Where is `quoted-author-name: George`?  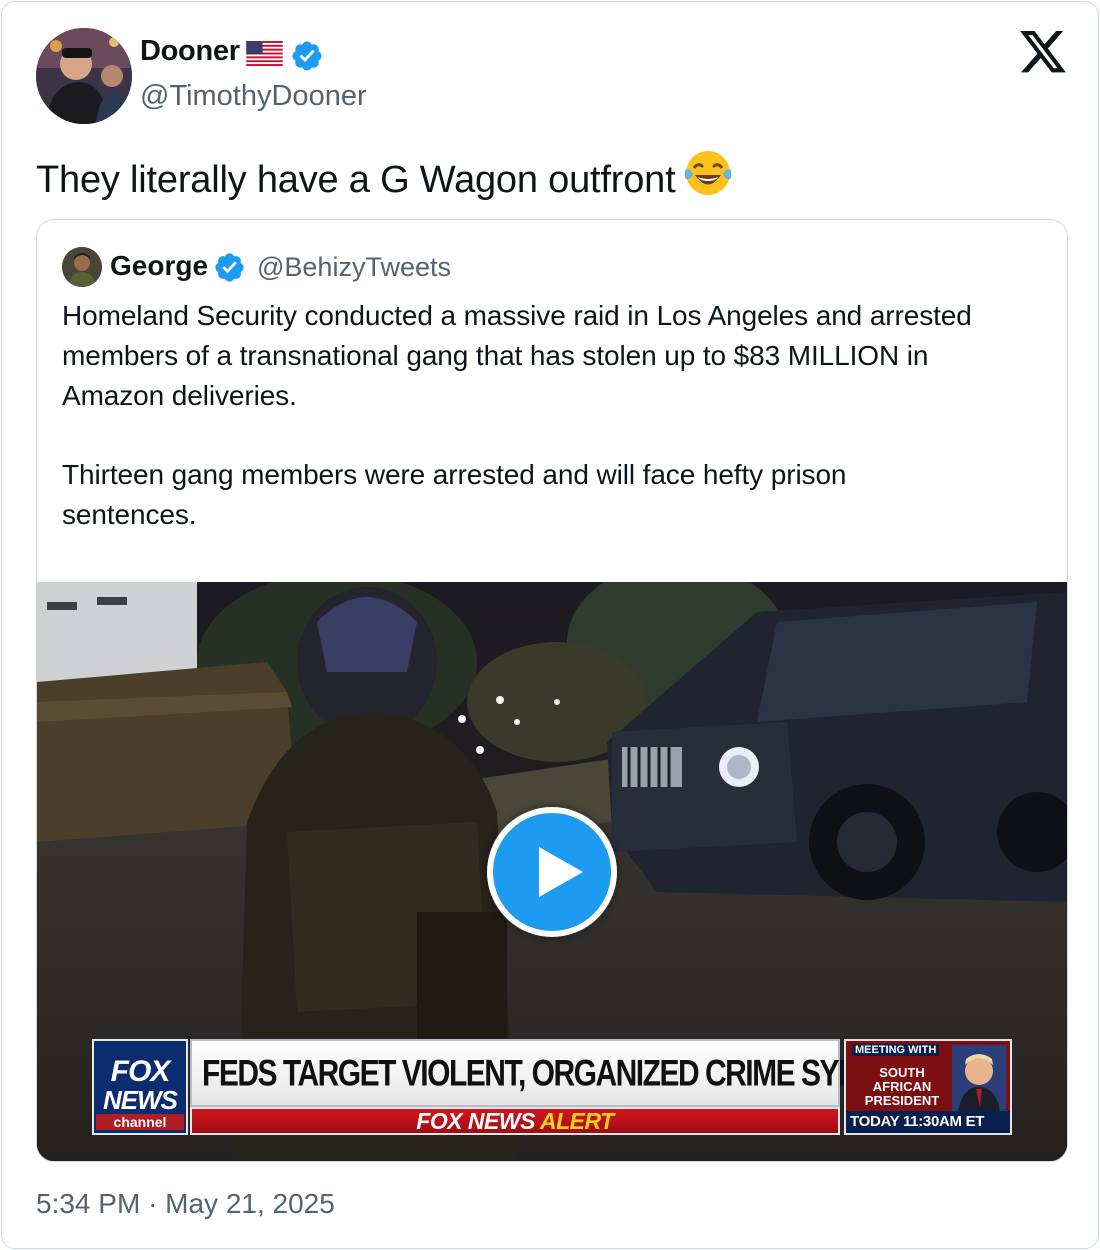 quoted-author-name: George is located at coordinates (159, 266).